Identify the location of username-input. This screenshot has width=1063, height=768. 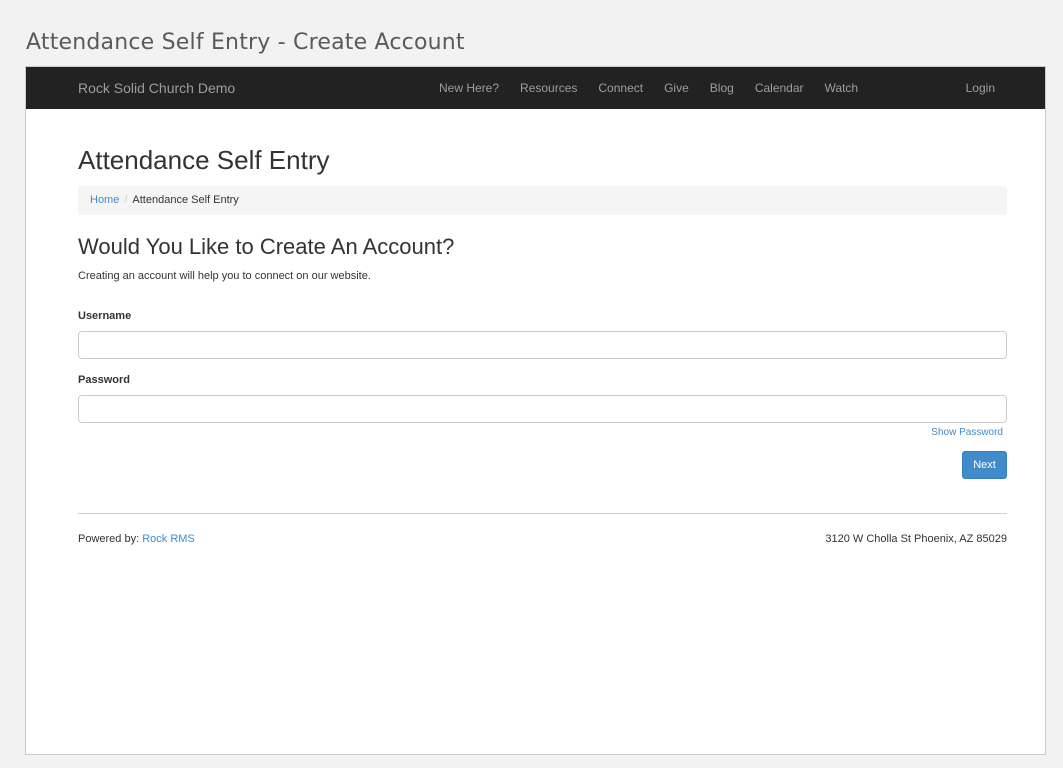
(542, 345).